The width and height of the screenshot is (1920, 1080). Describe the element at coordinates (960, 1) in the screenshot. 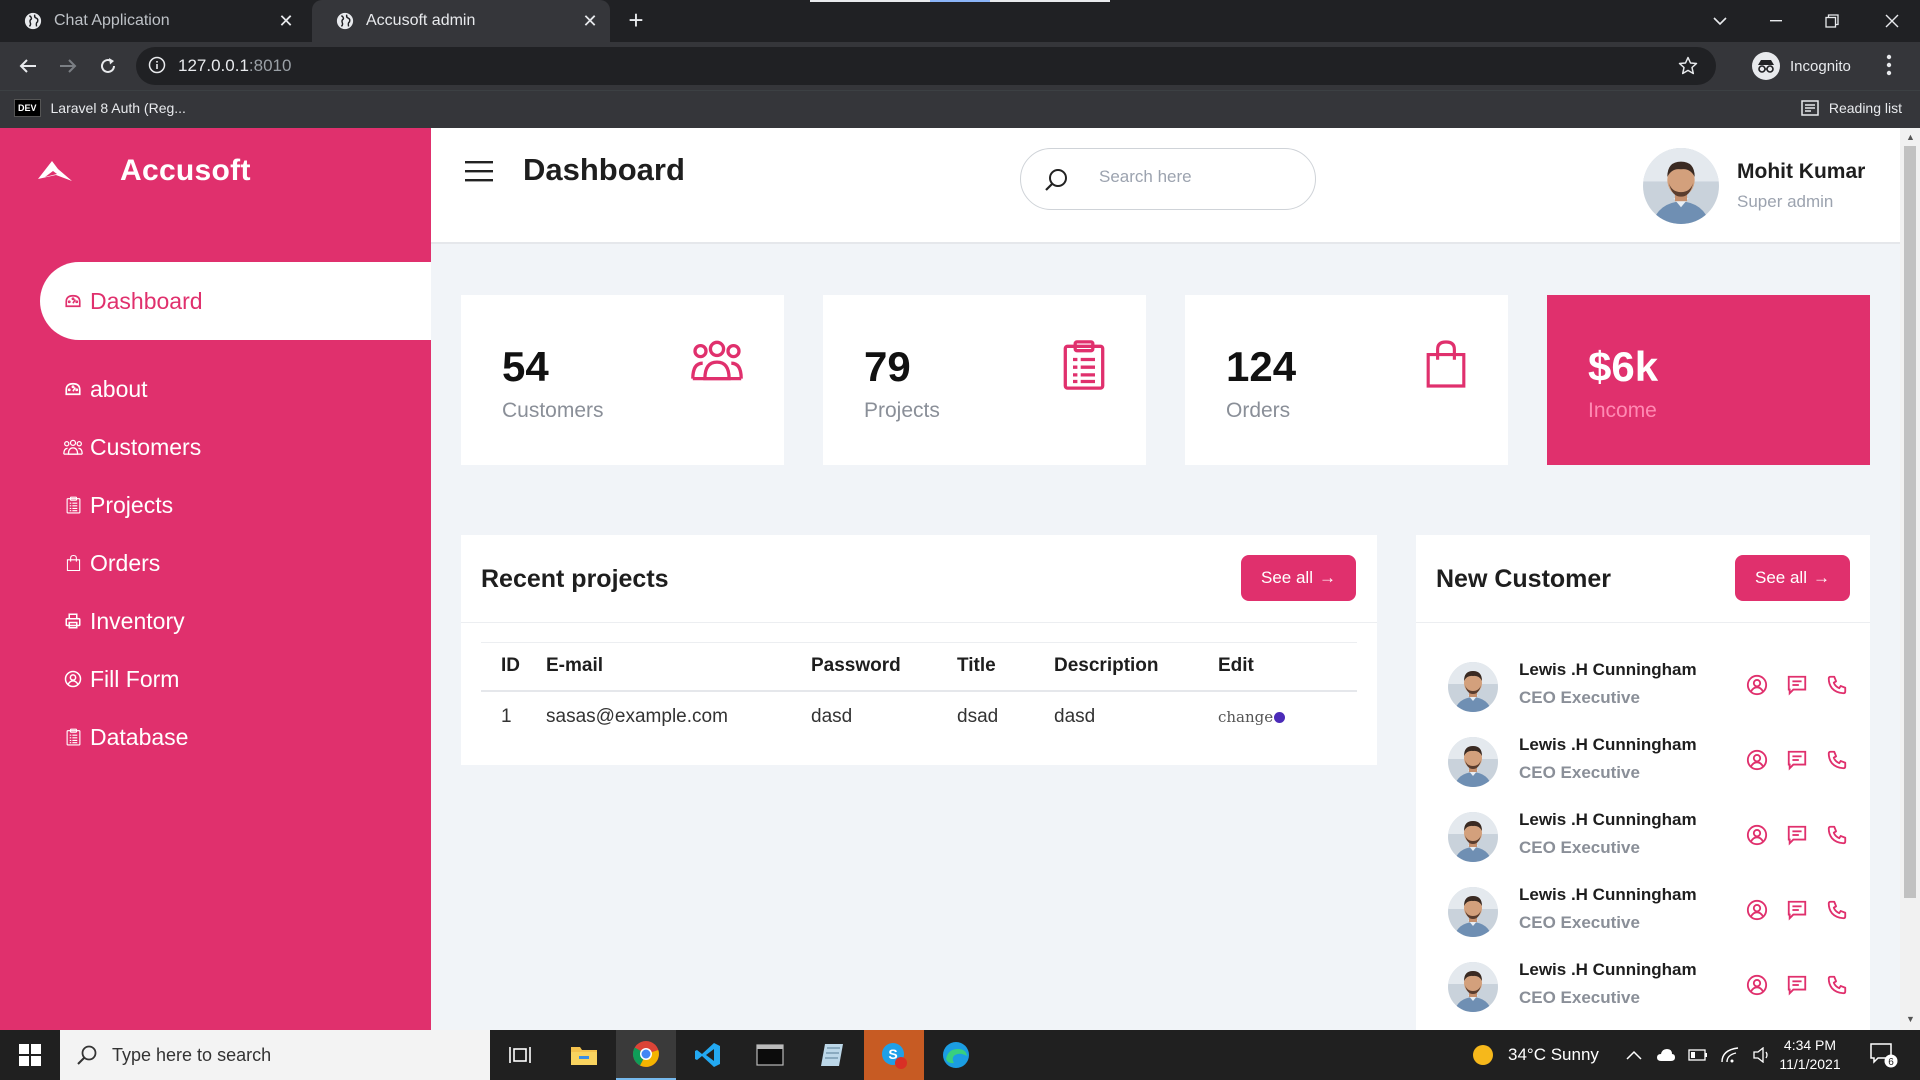

I see `loading-indicator` at that location.